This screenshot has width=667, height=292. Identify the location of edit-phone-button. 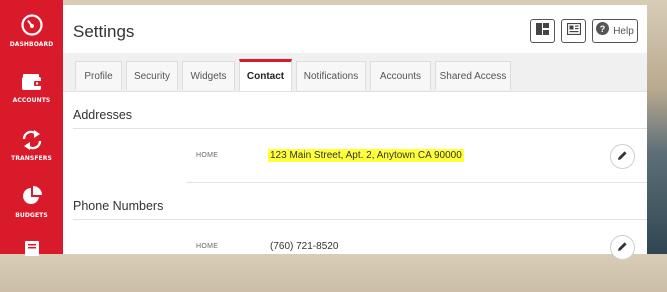
(622, 247).